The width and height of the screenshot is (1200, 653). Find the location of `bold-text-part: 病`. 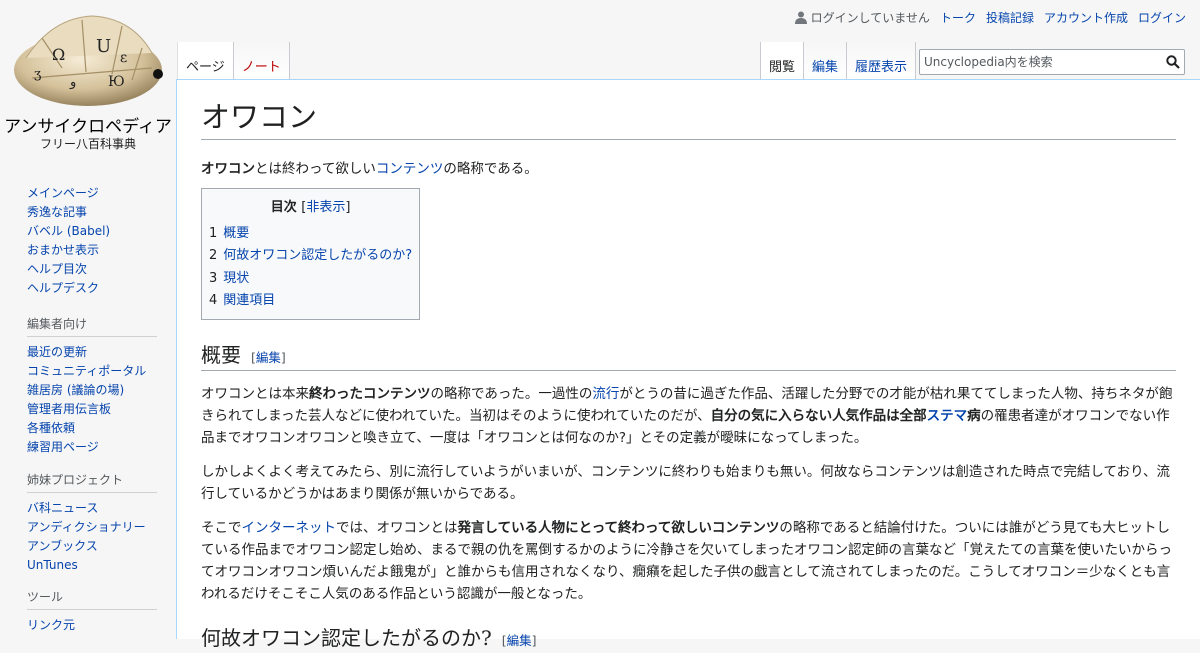

bold-text-part: 病 is located at coordinates (974, 415).